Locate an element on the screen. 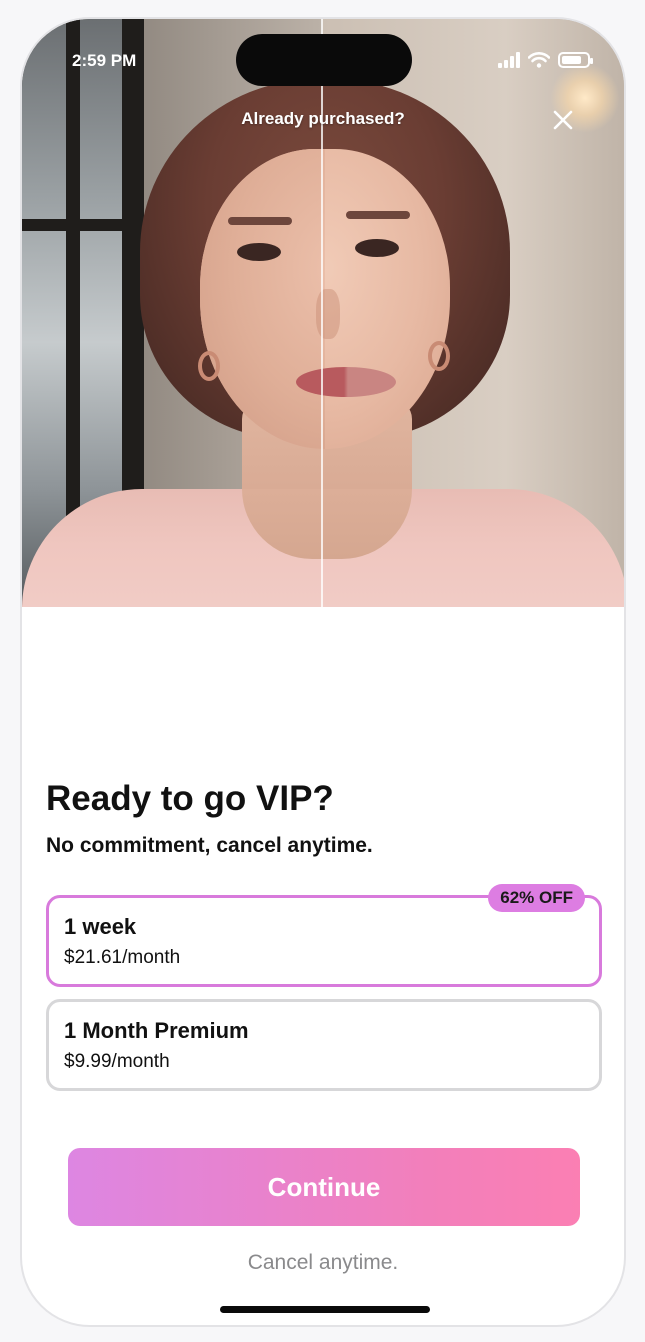 The height and width of the screenshot is (1342, 645). cellular-signal-icon is located at coordinates (509, 60).